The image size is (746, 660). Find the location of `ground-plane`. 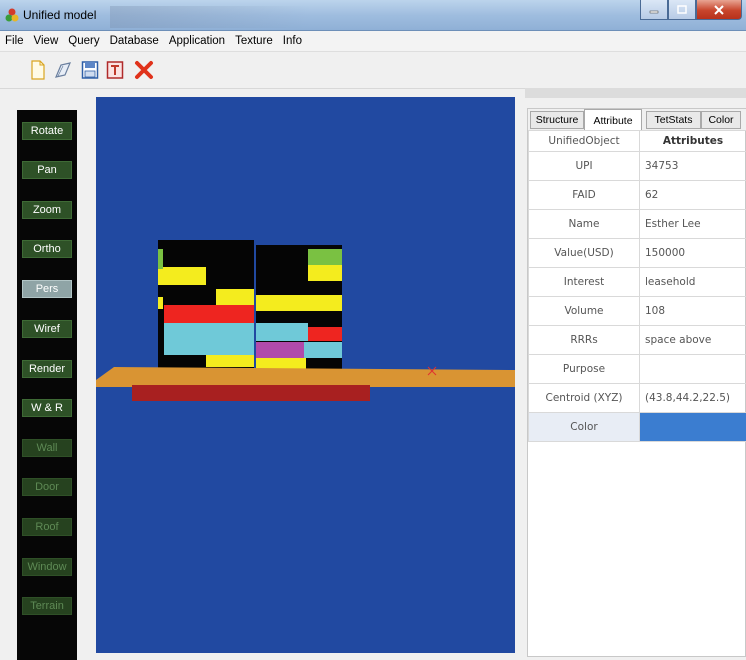

ground-plane is located at coordinates (305, 377).